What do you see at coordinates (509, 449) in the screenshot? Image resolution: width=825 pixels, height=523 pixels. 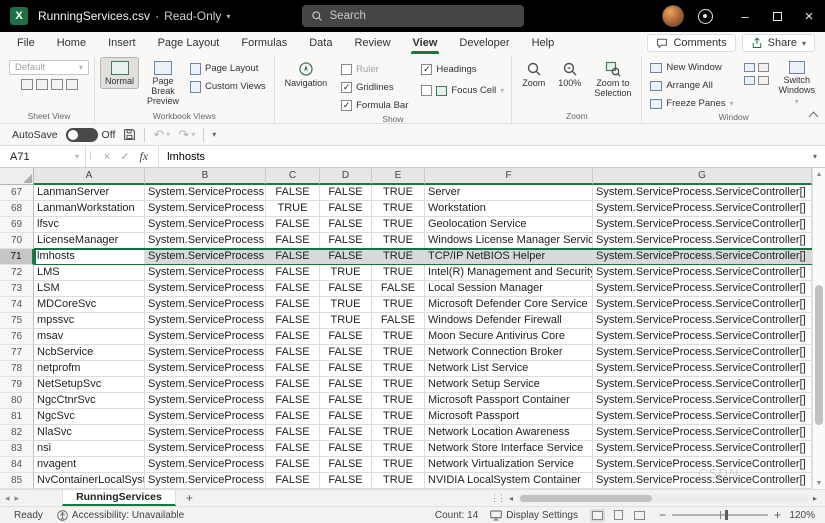 I see `cell-f83: Network Store Interface Service` at bounding box center [509, 449].